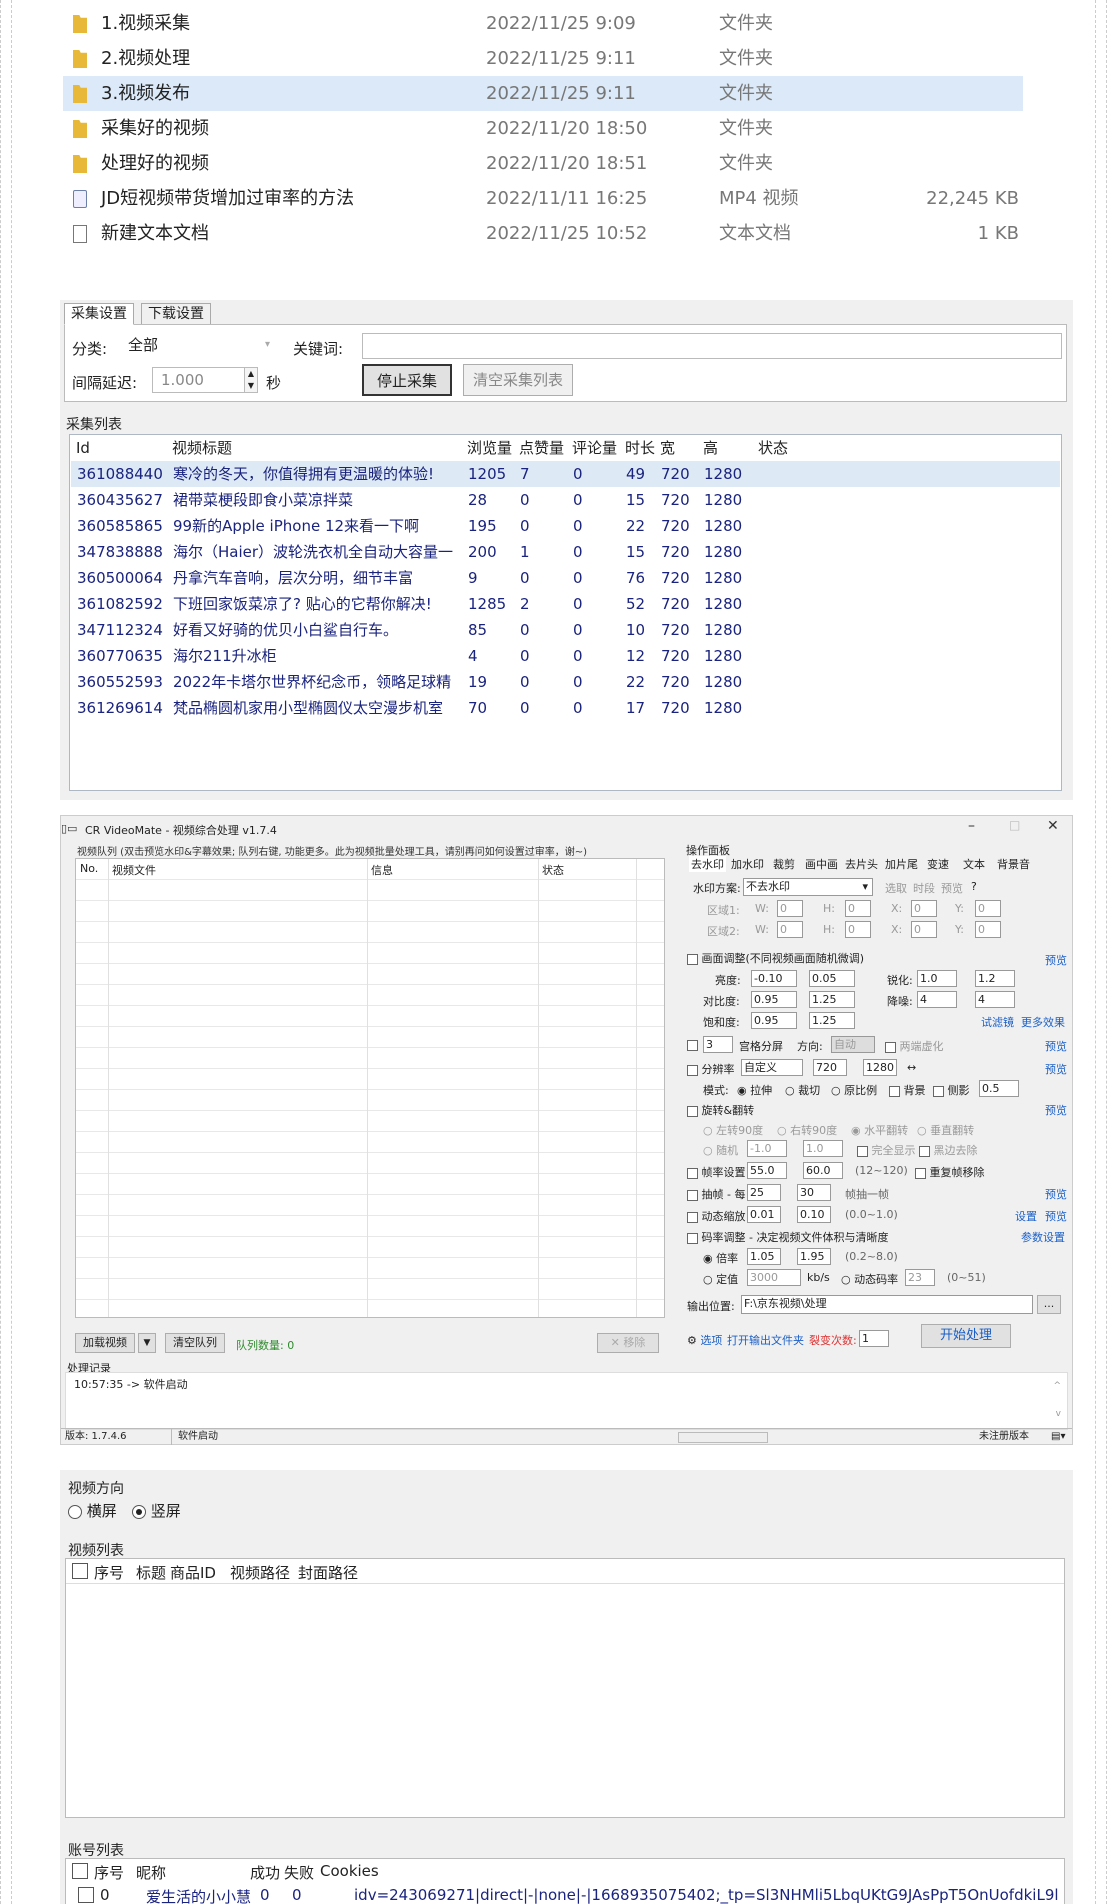  I want to click on clear-collect-list-button: 清空采集列表, so click(518, 380).